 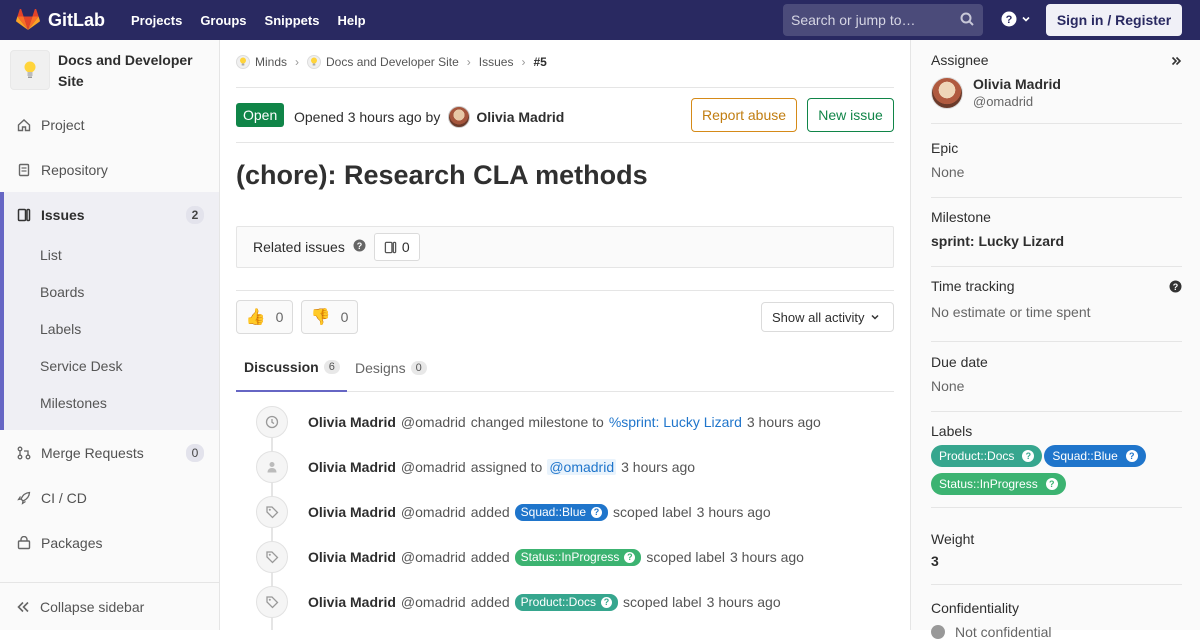 I want to click on lightbulb-icon, so click(x=30, y=69).